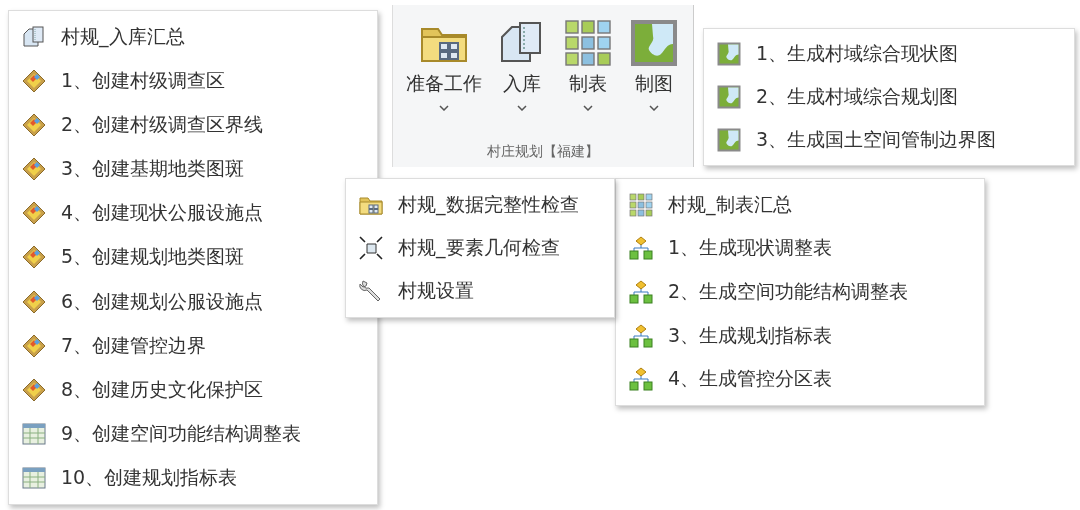  What do you see at coordinates (193, 37) in the screenshot?
I see `menu-item: 村规_入库汇总` at bounding box center [193, 37].